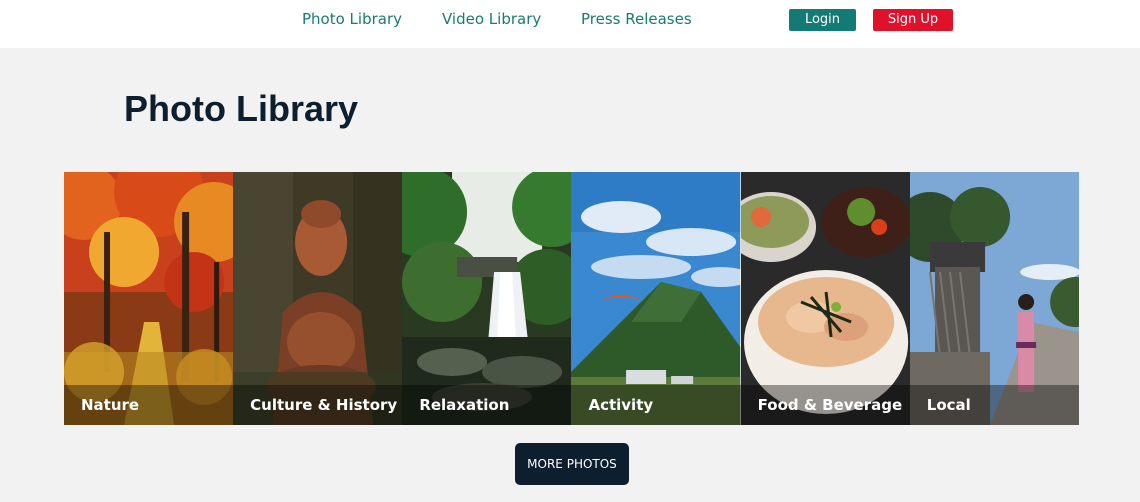 The width and height of the screenshot is (1140, 502). What do you see at coordinates (491, 19) in the screenshot?
I see `nav-link-video-library: Video Library` at bounding box center [491, 19].